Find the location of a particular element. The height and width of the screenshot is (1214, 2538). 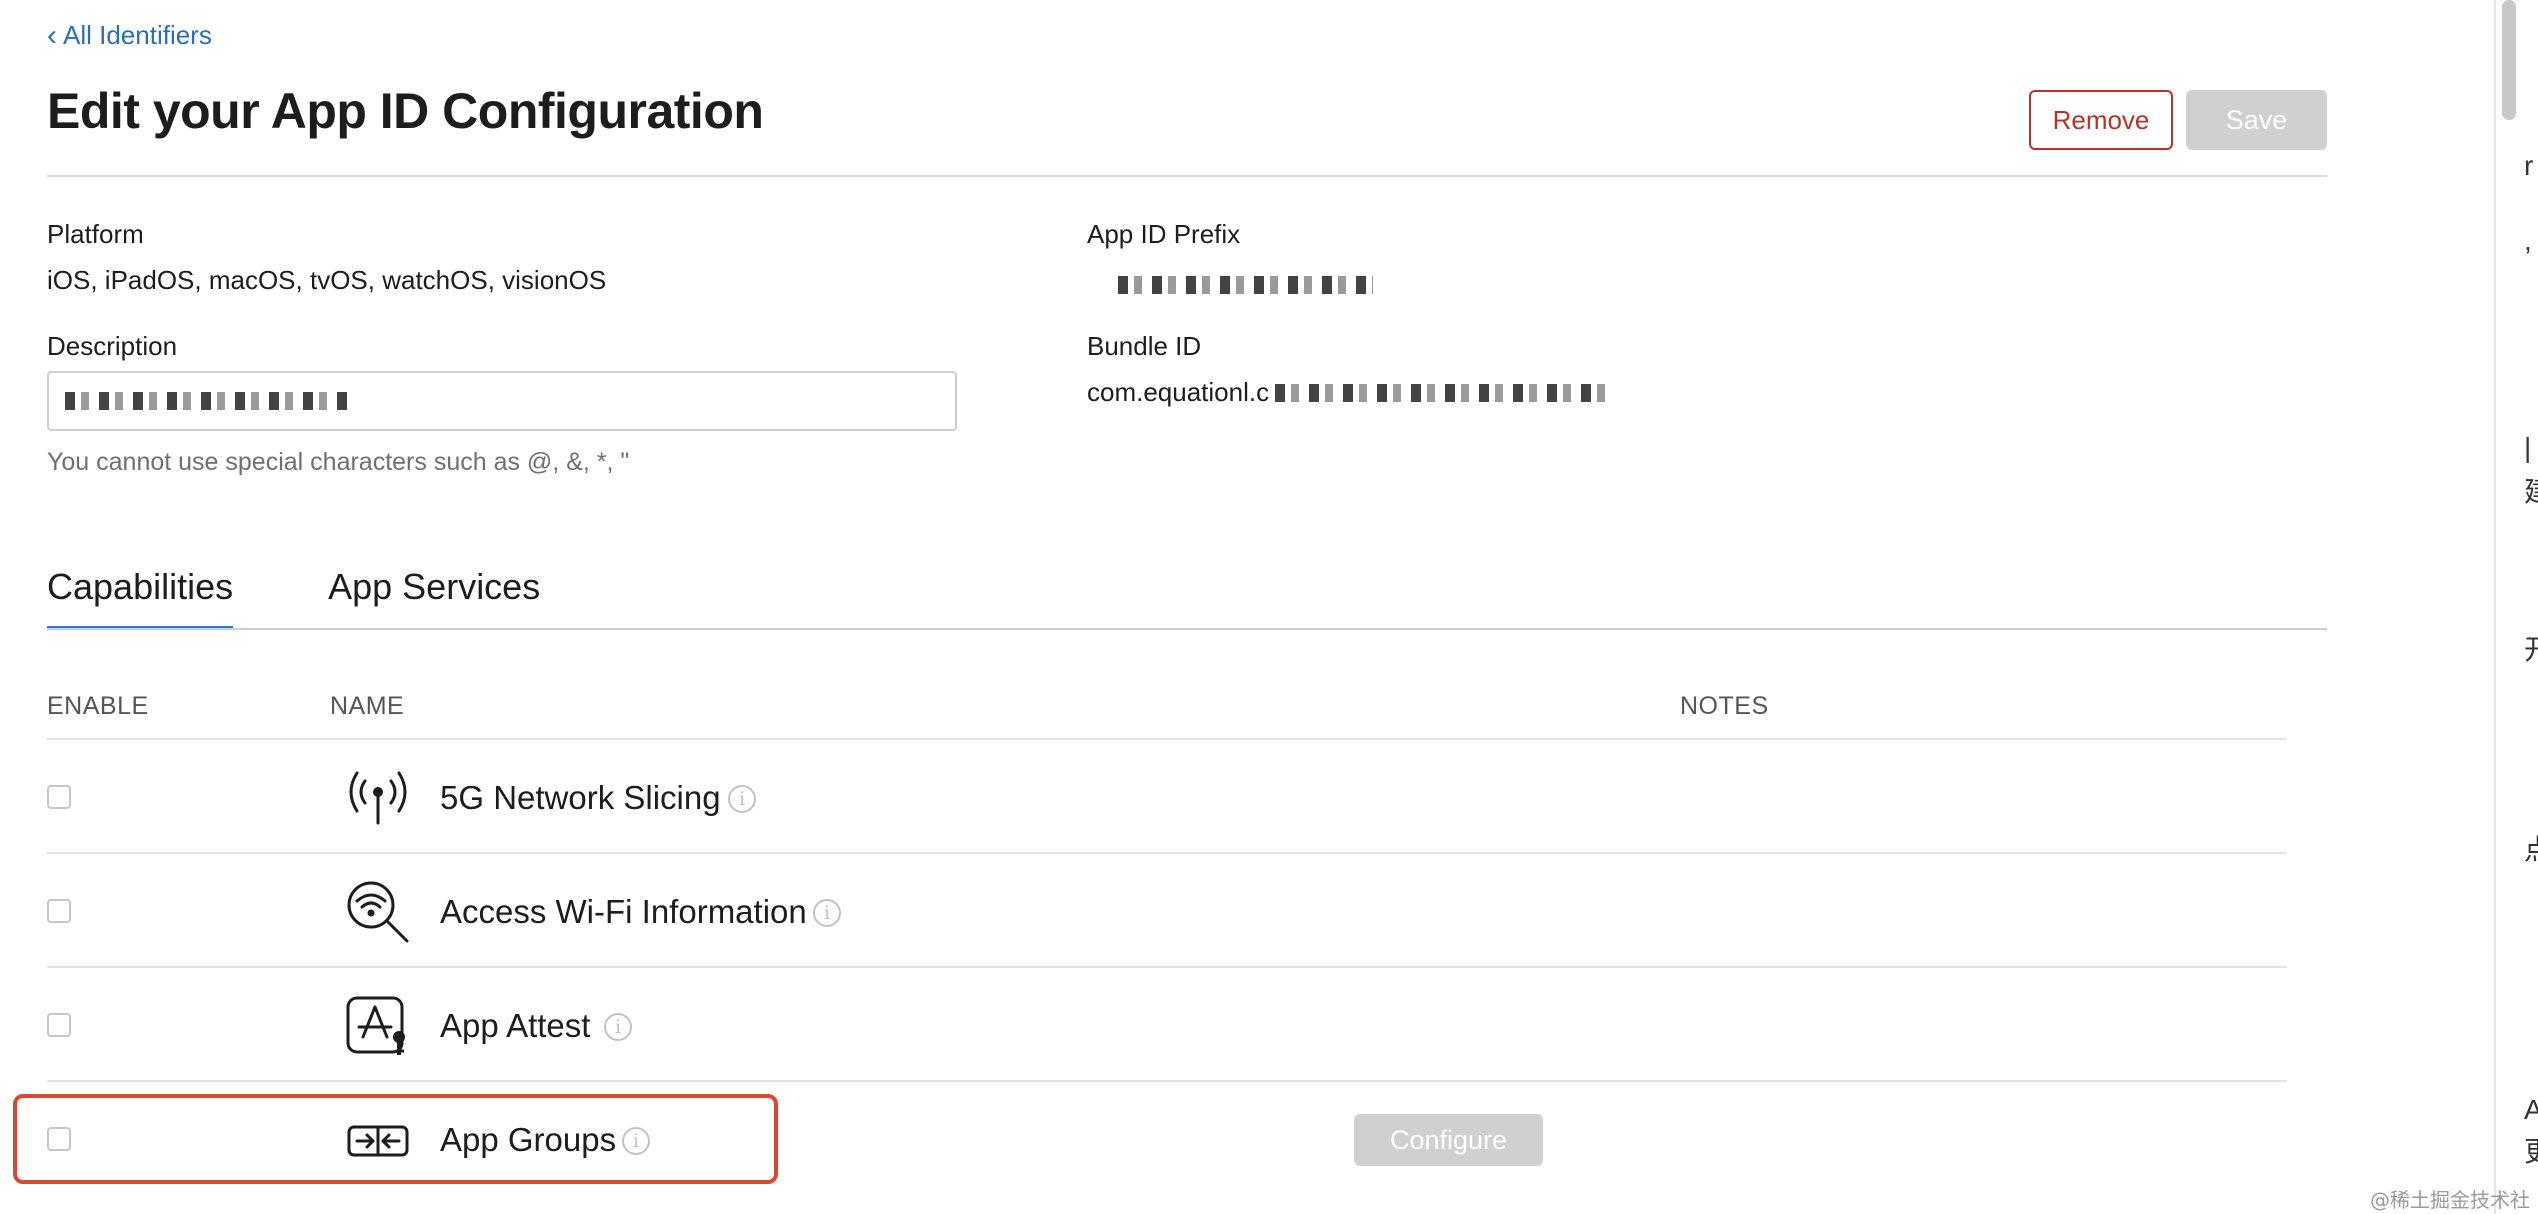

enable-checkbox-access-wifi-information is located at coordinates (59, 911).